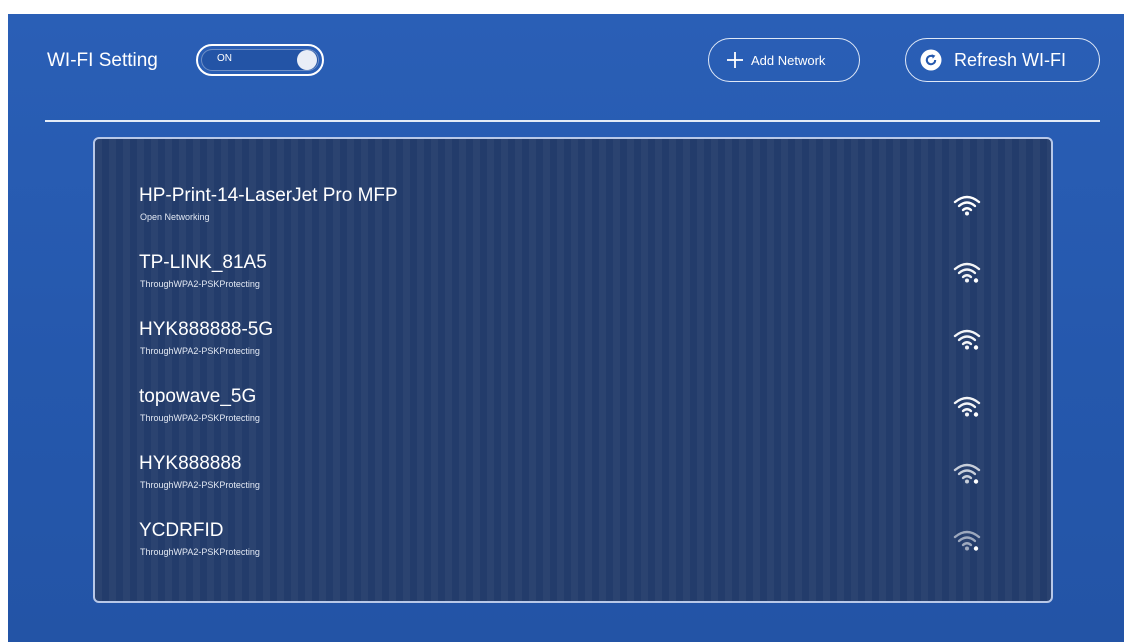  I want to click on wifi-toggle: ON, so click(260, 60).